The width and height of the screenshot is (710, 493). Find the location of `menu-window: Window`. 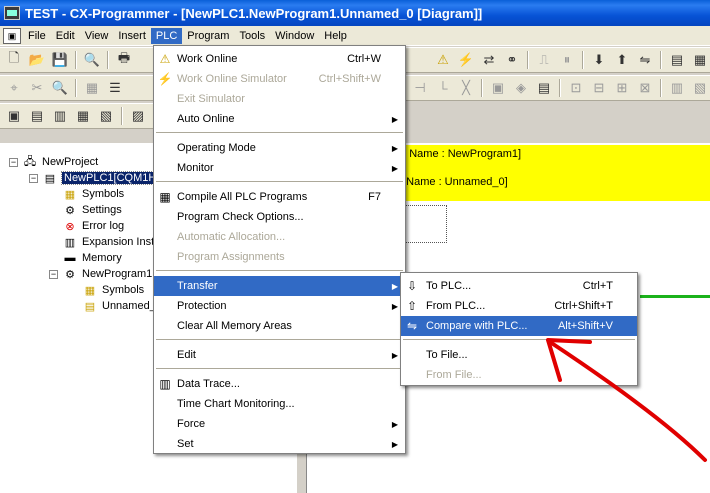

menu-window: Window is located at coordinates (294, 36).